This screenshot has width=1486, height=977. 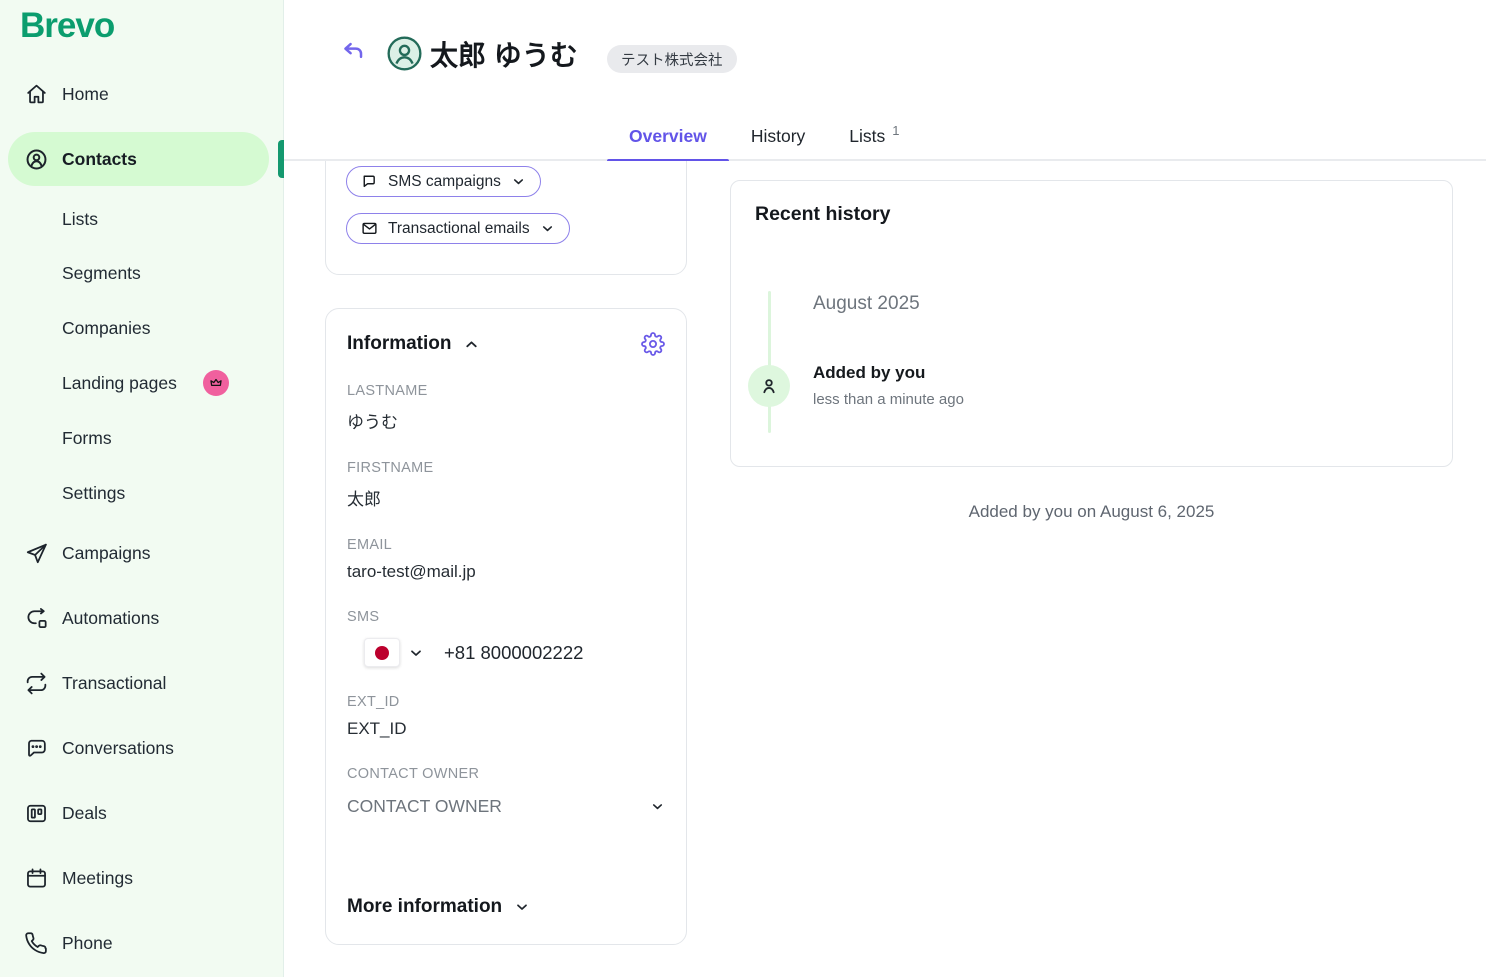 What do you see at coordinates (36, 813) in the screenshot?
I see `kanban-board-icon` at bounding box center [36, 813].